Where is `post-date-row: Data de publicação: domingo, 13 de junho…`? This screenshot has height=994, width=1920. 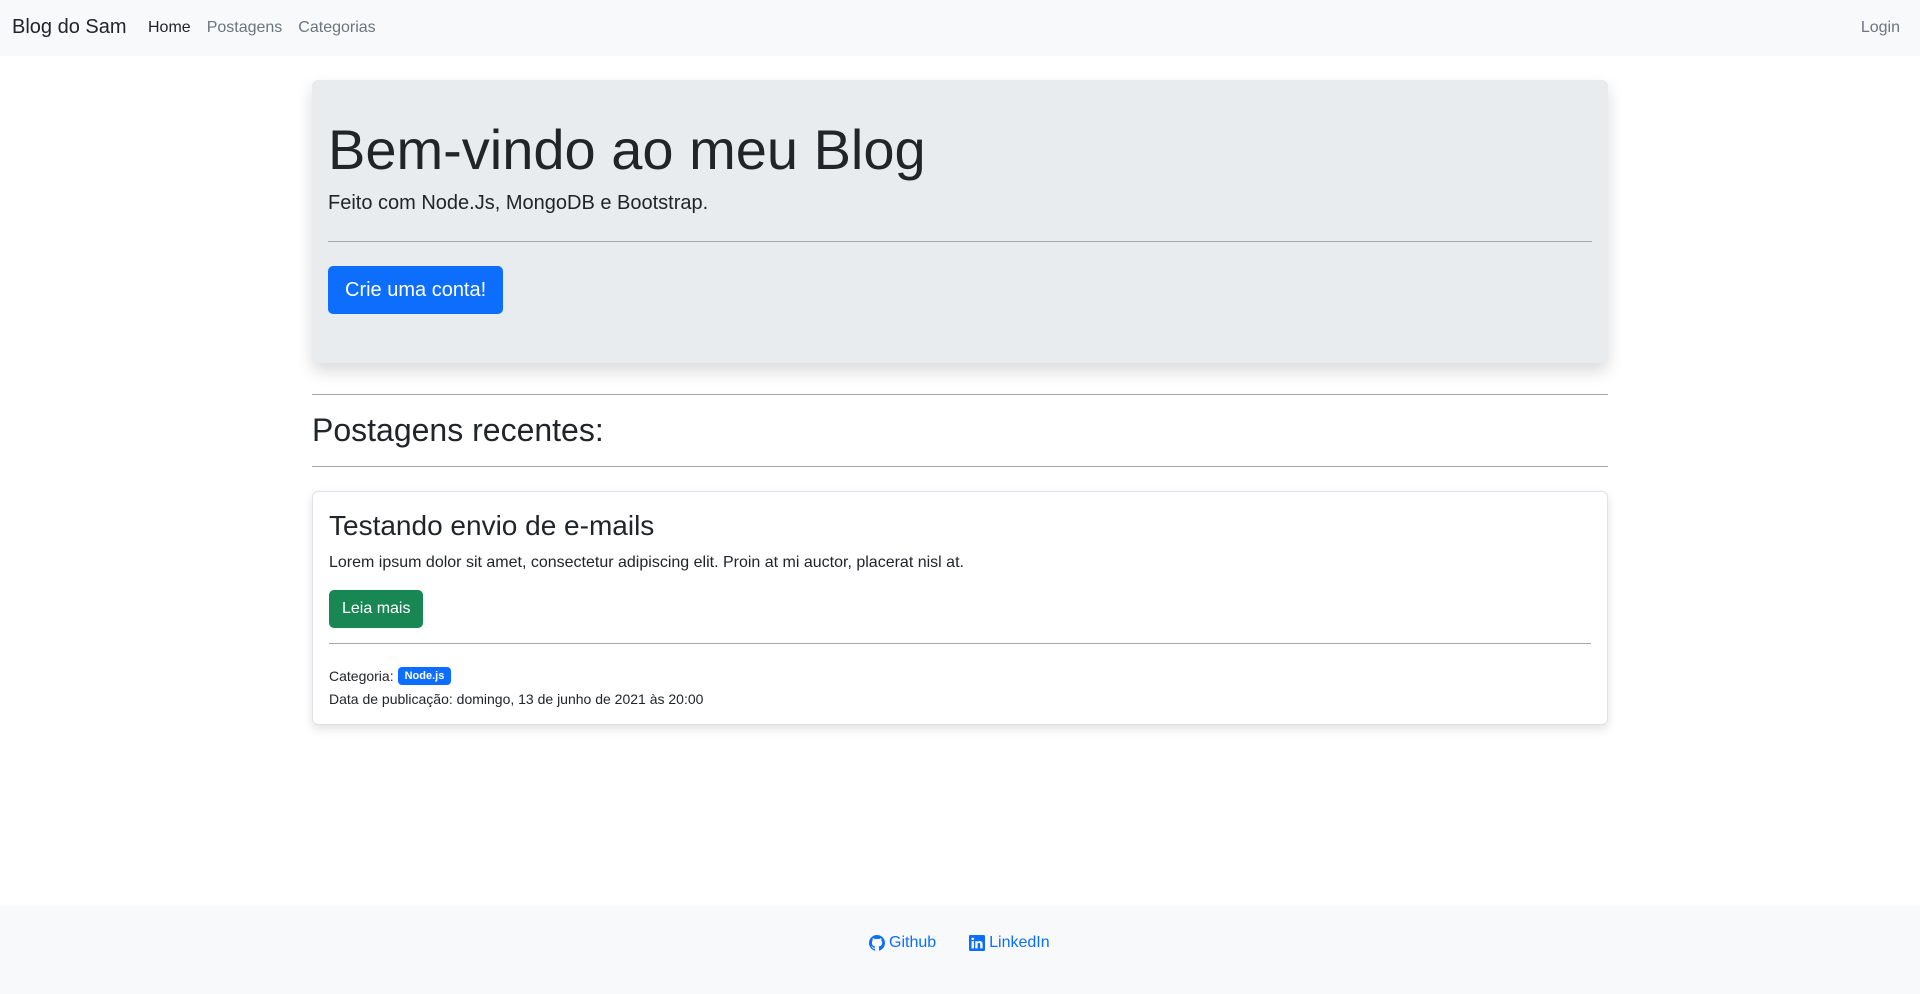 post-date-row: Data de publicação: domingo, 13 de junho… is located at coordinates (516, 699).